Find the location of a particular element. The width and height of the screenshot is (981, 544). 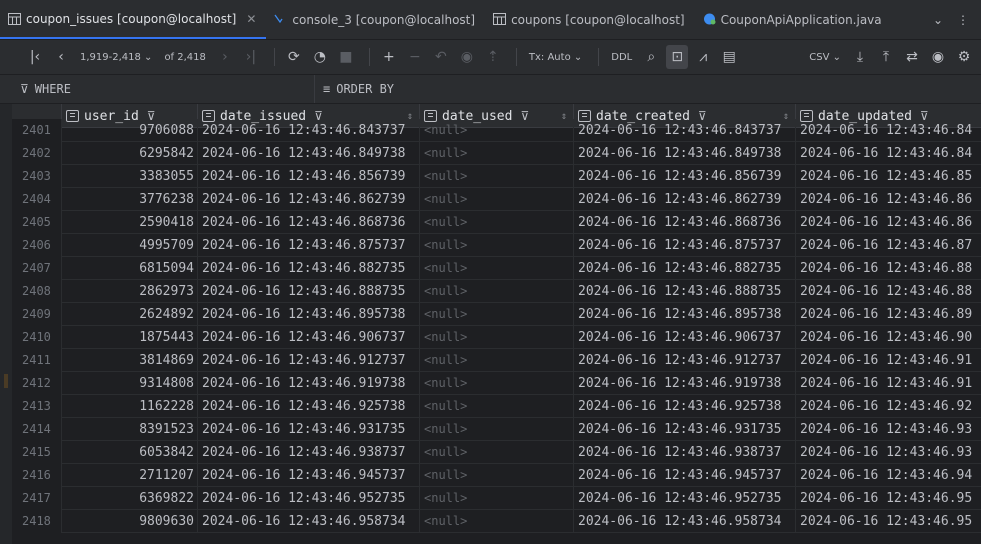

preview-changes-icon: ◉ is located at coordinates (467, 57).